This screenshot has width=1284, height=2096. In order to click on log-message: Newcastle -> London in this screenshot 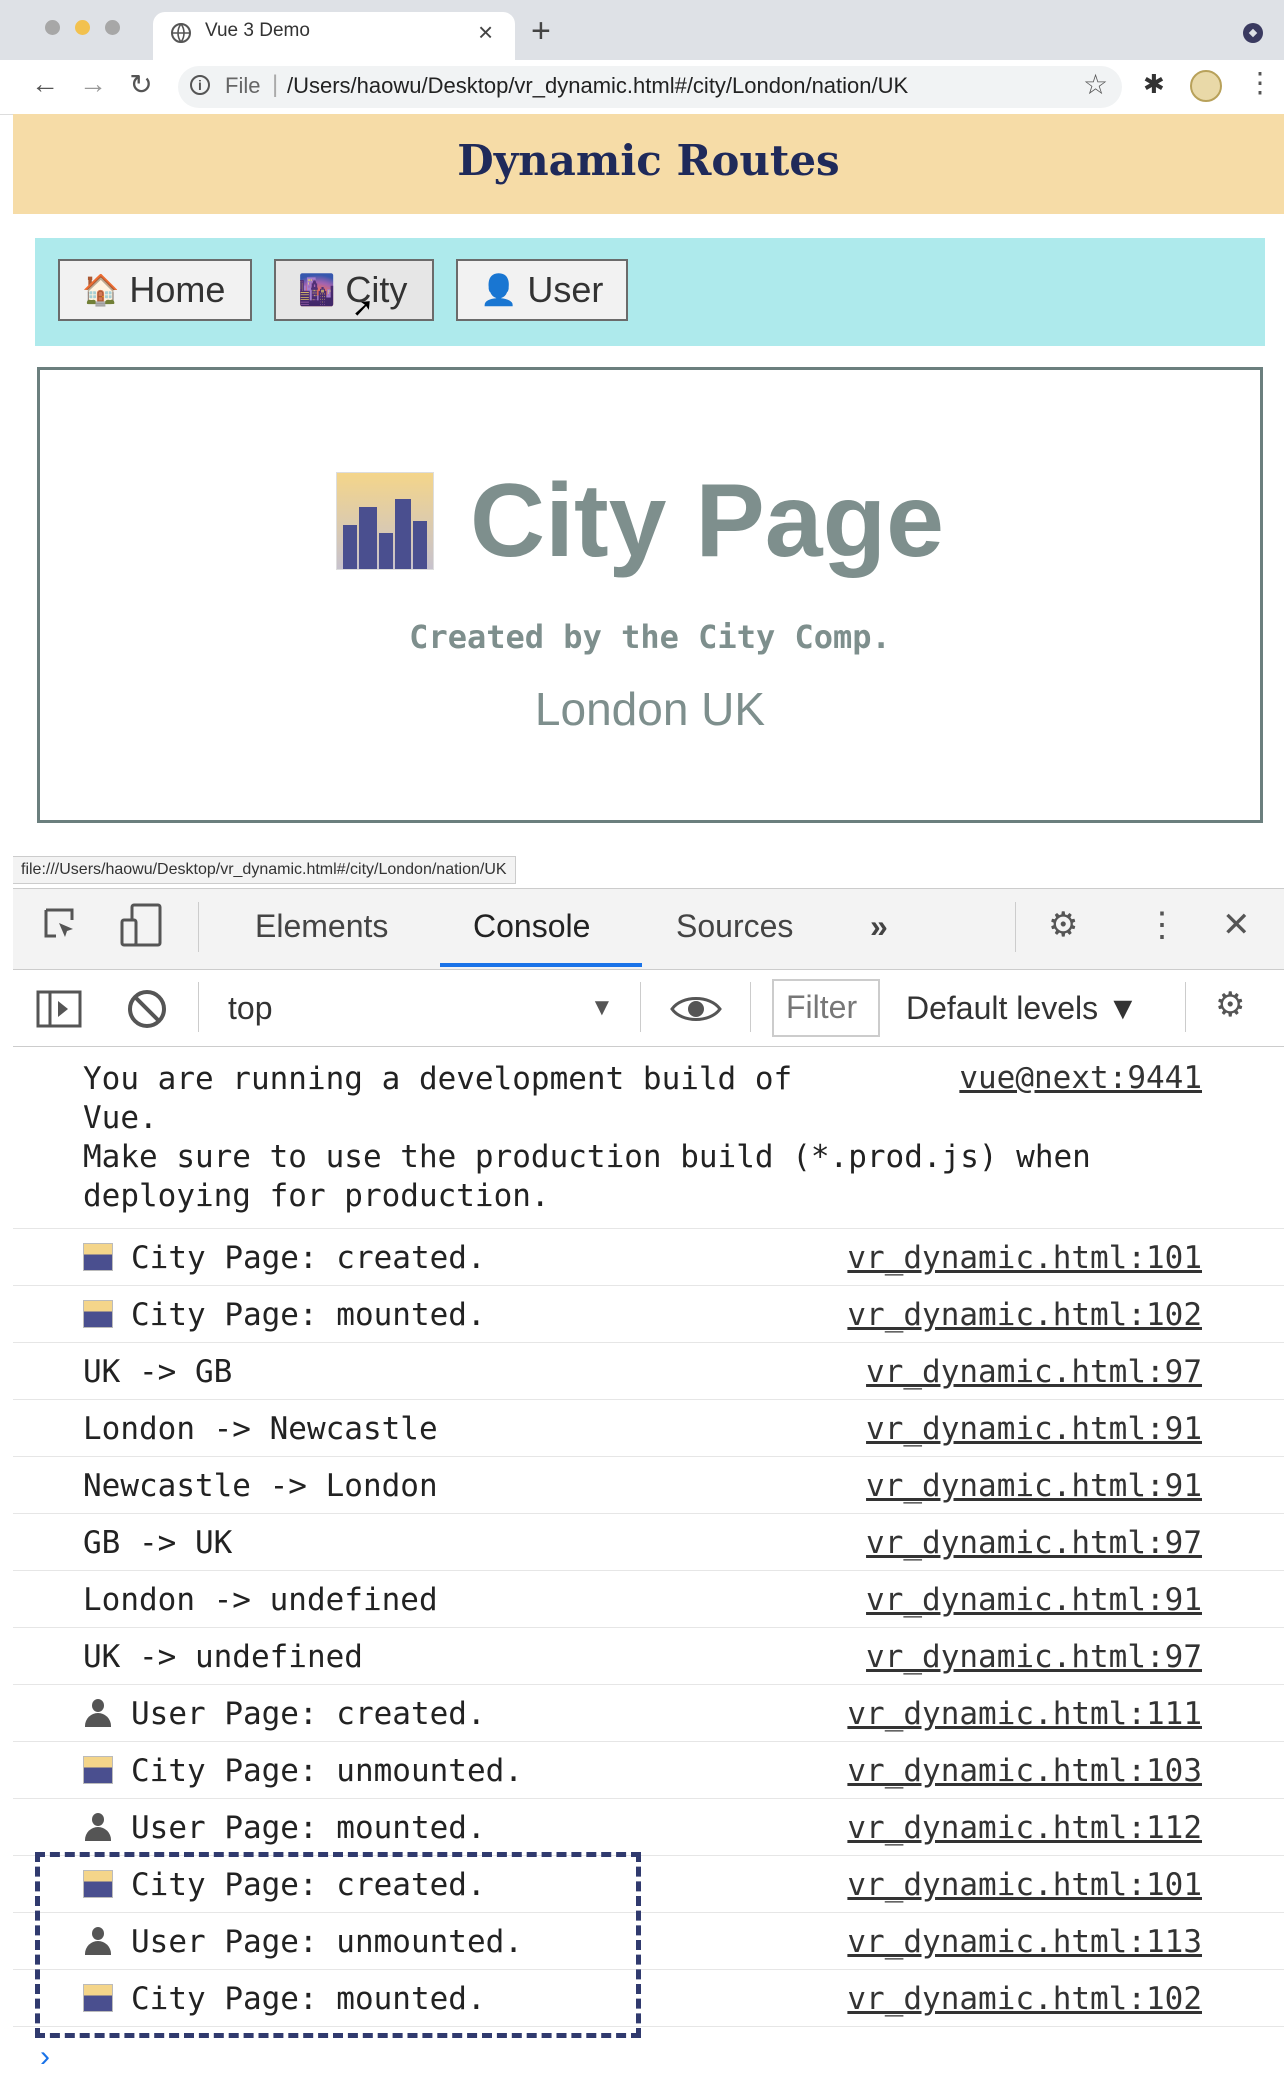, I will do `click(260, 1486)`.